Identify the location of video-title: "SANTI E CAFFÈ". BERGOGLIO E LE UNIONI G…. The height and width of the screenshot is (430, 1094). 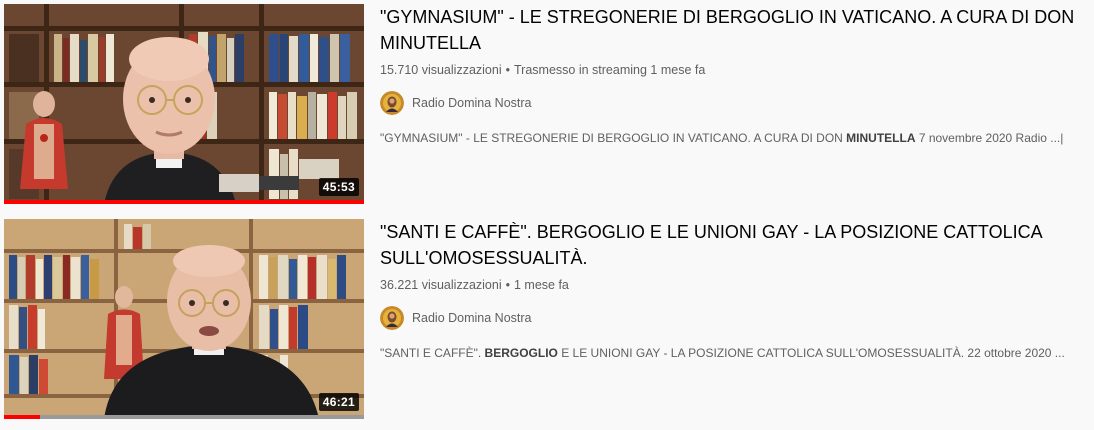
(730, 245).